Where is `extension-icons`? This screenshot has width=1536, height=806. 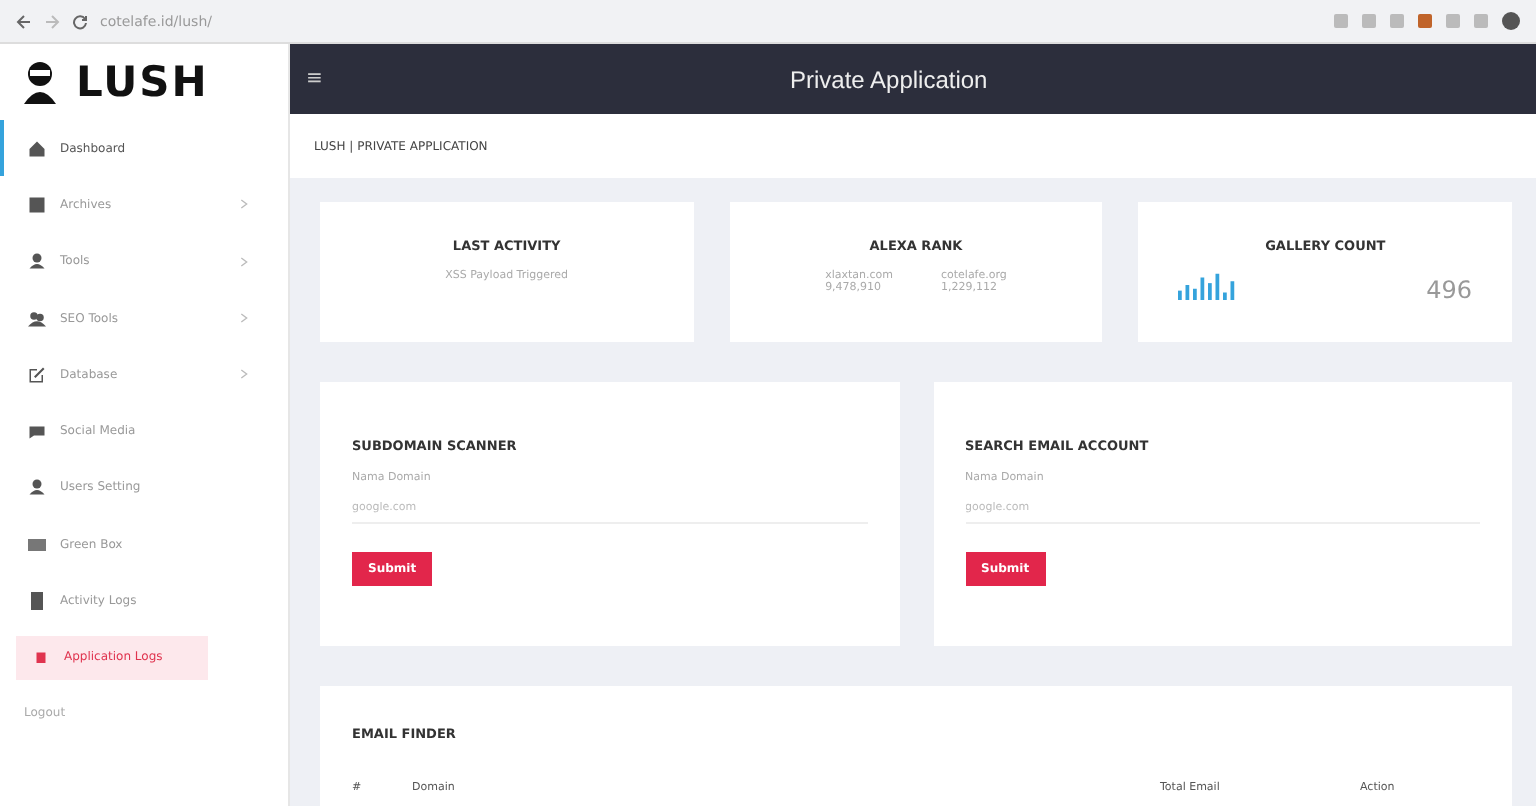
extension-icons is located at coordinates (1427, 21).